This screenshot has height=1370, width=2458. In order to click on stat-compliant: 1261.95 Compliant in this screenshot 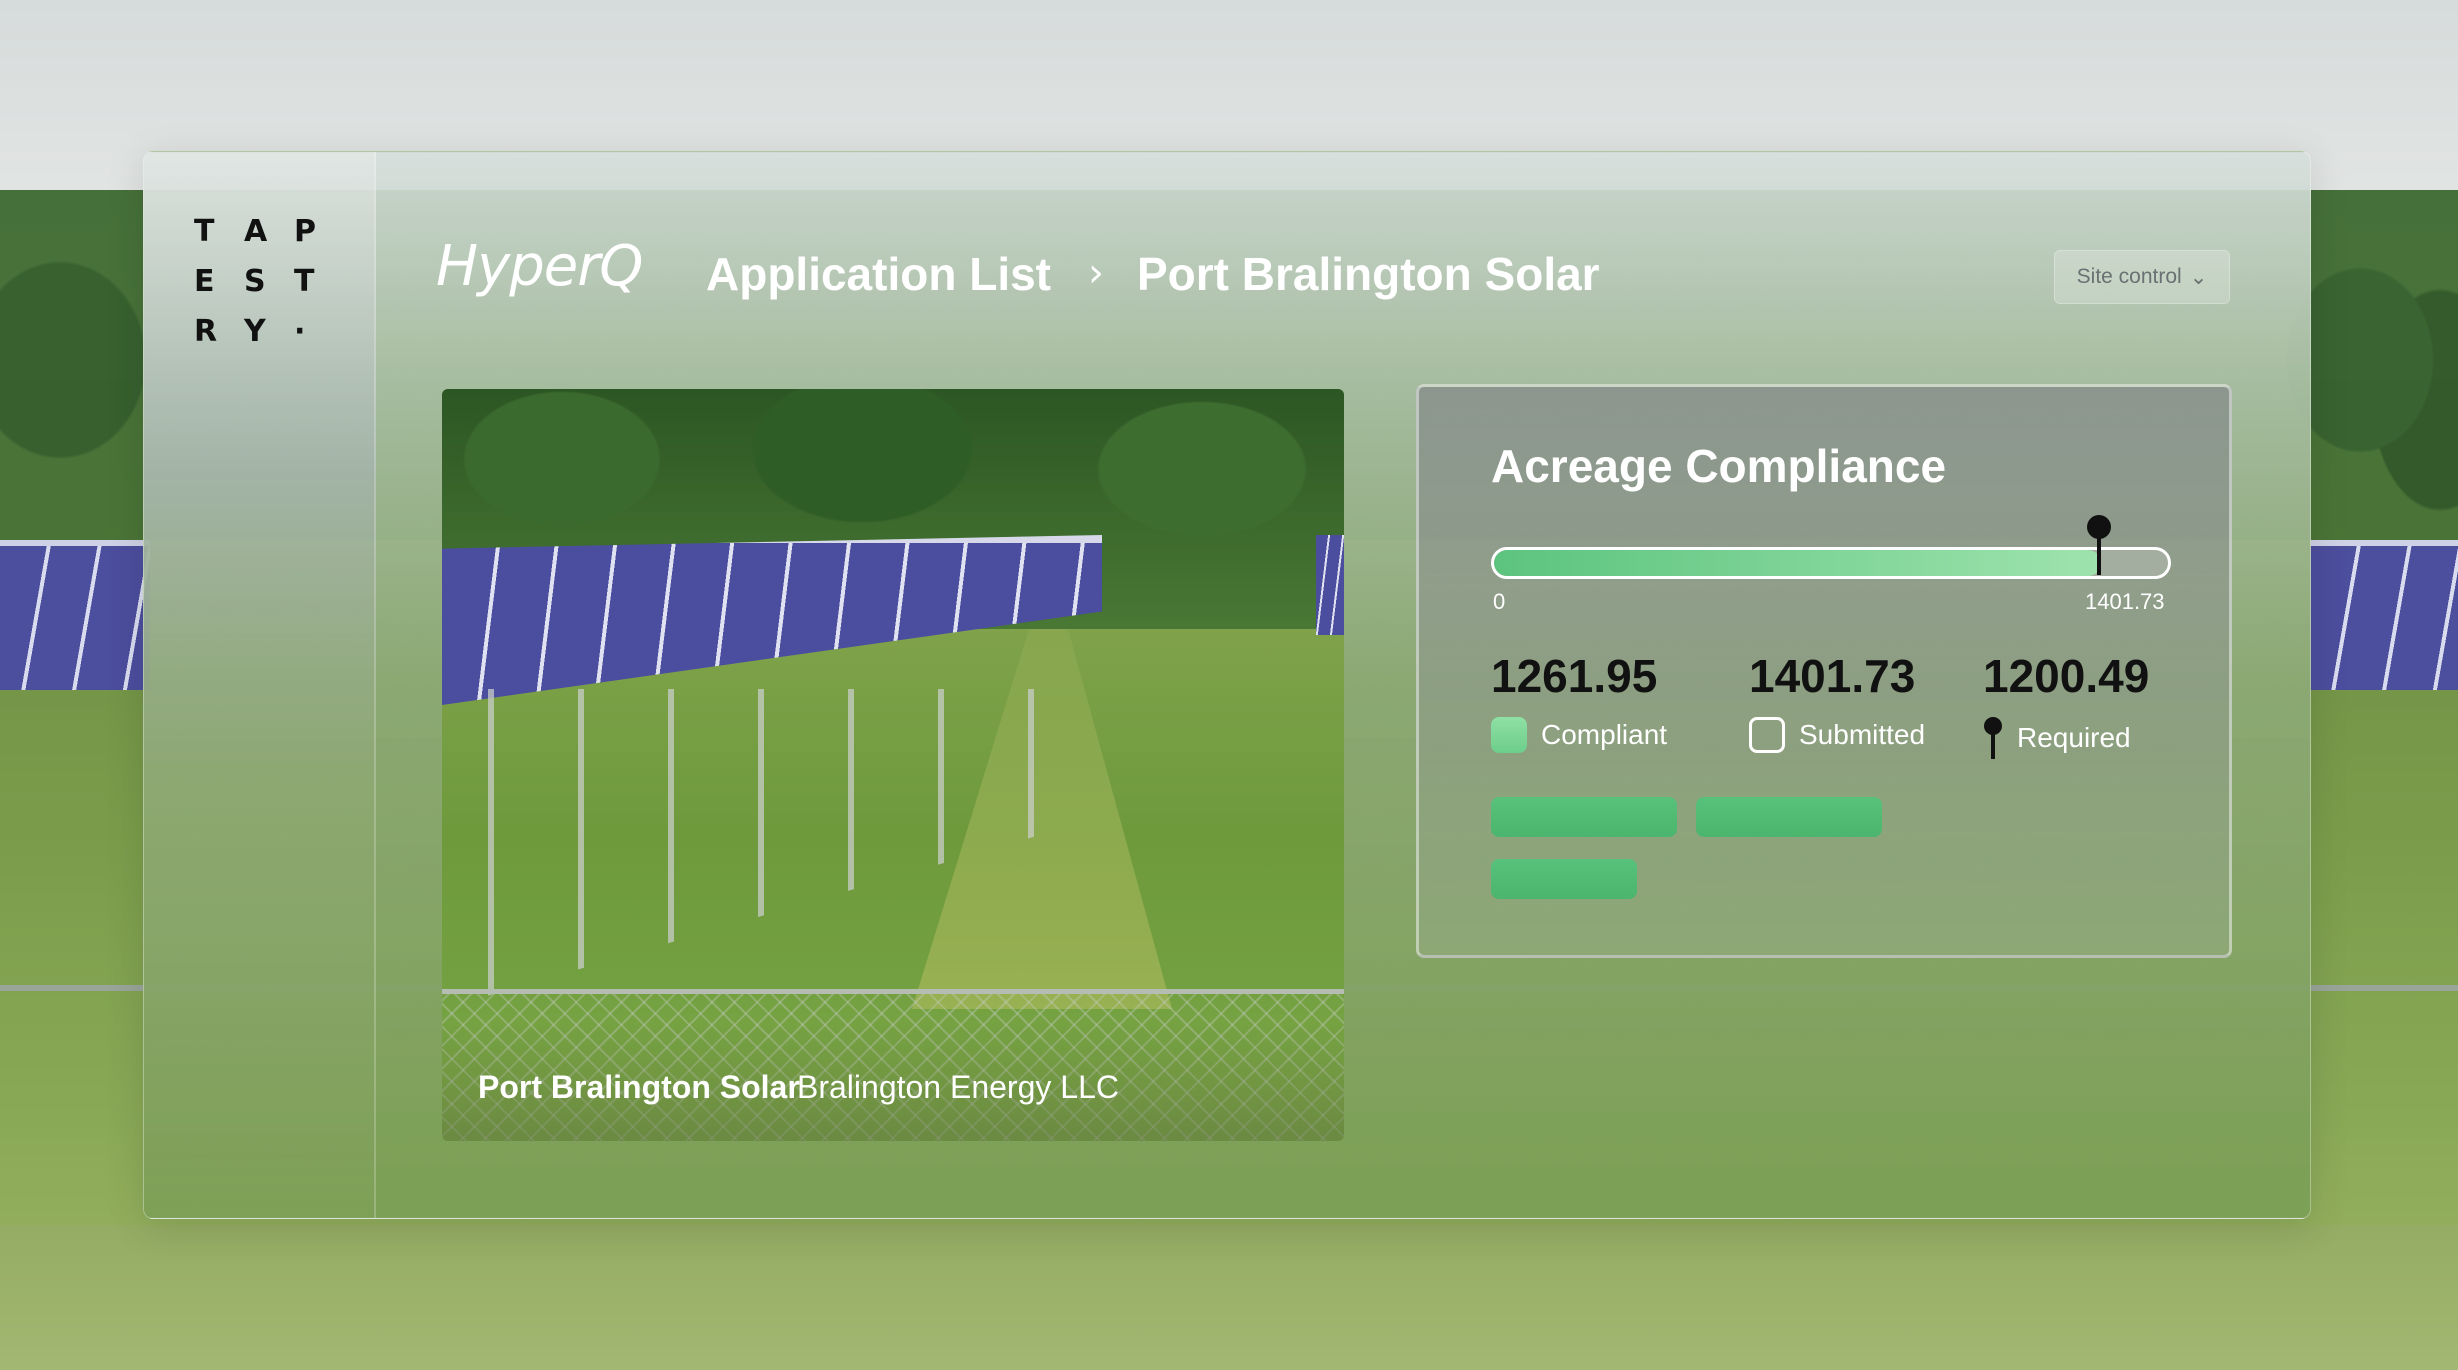, I will do `click(1579, 701)`.